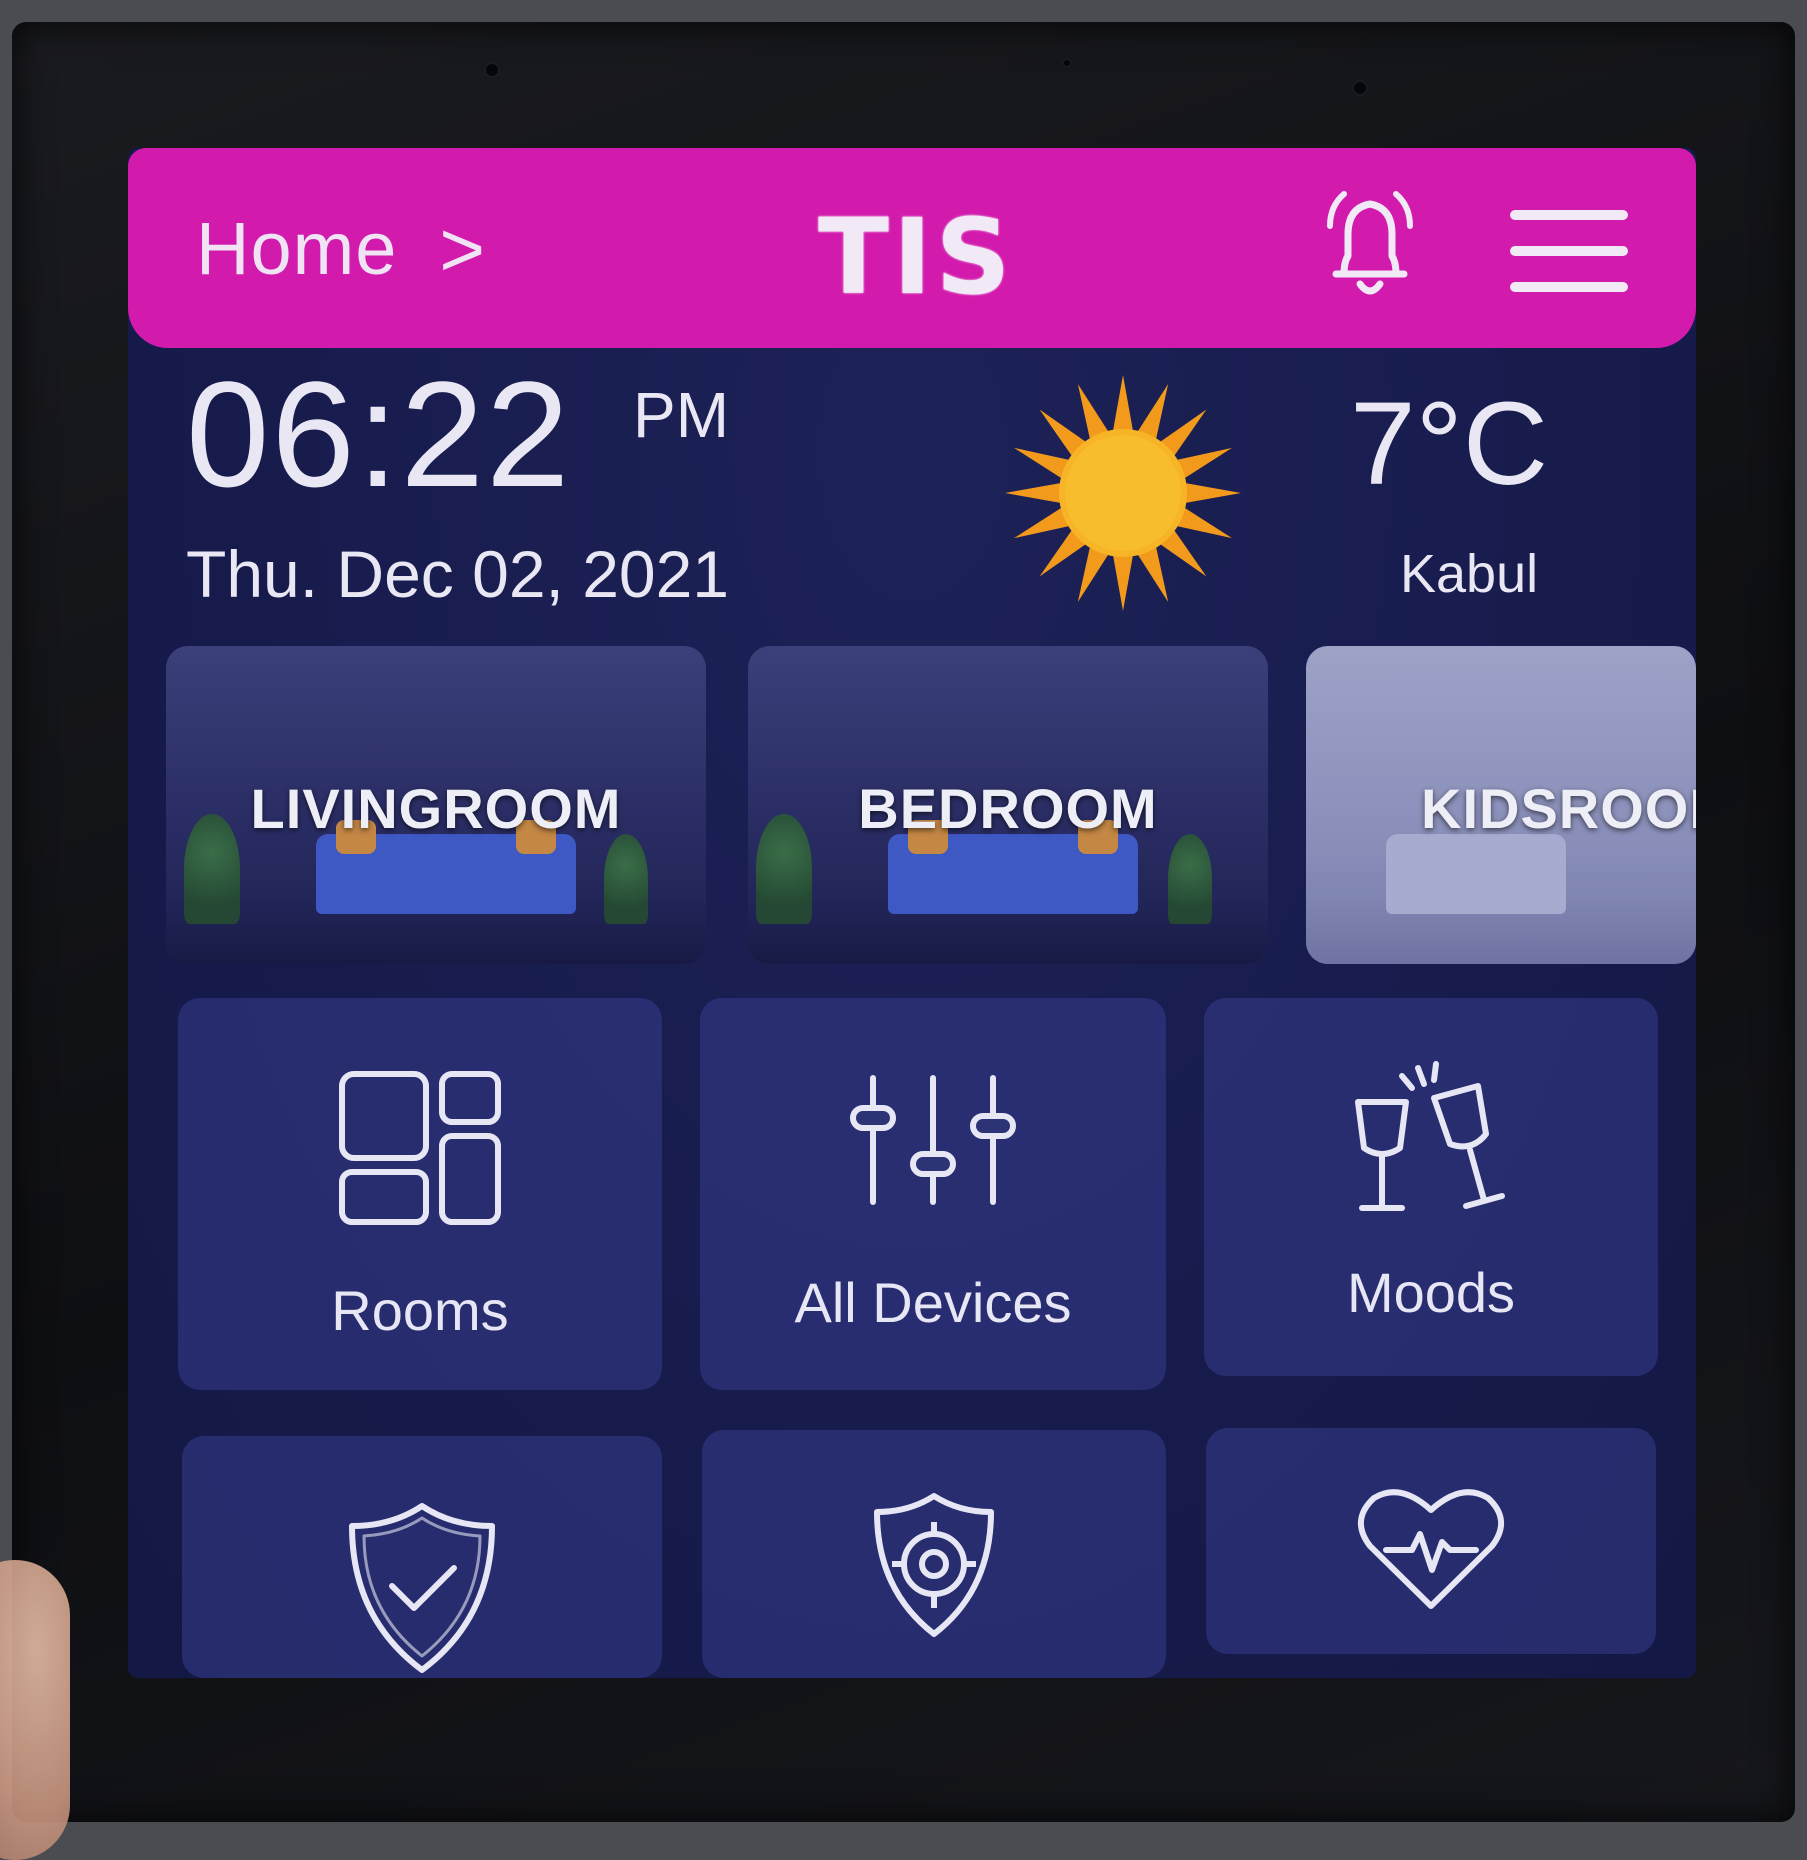 This screenshot has height=1860, width=1807. What do you see at coordinates (681, 415) in the screenshot?
I see `clock-ampm: PM` at bounding box center [681, 415].